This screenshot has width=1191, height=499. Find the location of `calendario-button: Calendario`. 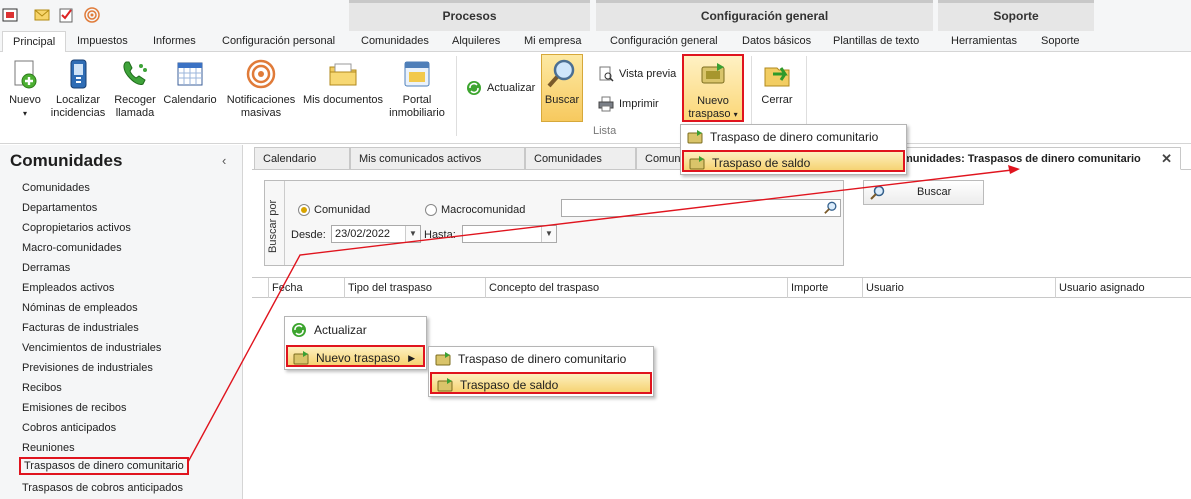

calendario-button: Calendario is located at coordinates (190, 79).